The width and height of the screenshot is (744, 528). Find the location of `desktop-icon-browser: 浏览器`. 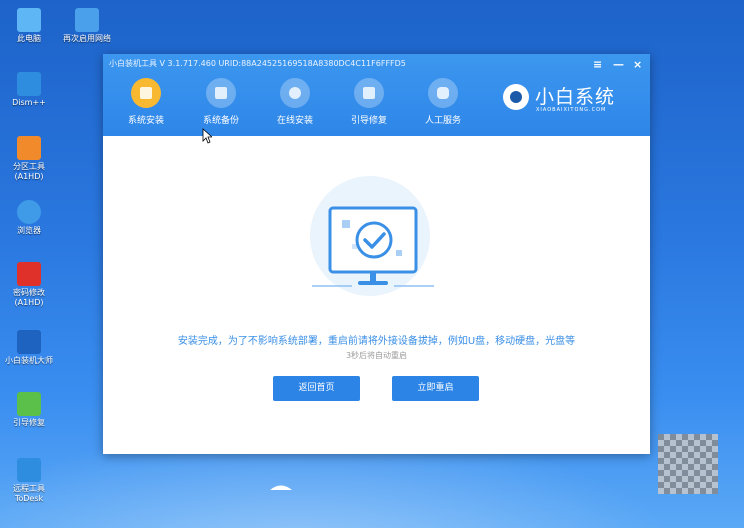

desktop-icon-browser: 浏览器 is located at coordinates (30, 218).